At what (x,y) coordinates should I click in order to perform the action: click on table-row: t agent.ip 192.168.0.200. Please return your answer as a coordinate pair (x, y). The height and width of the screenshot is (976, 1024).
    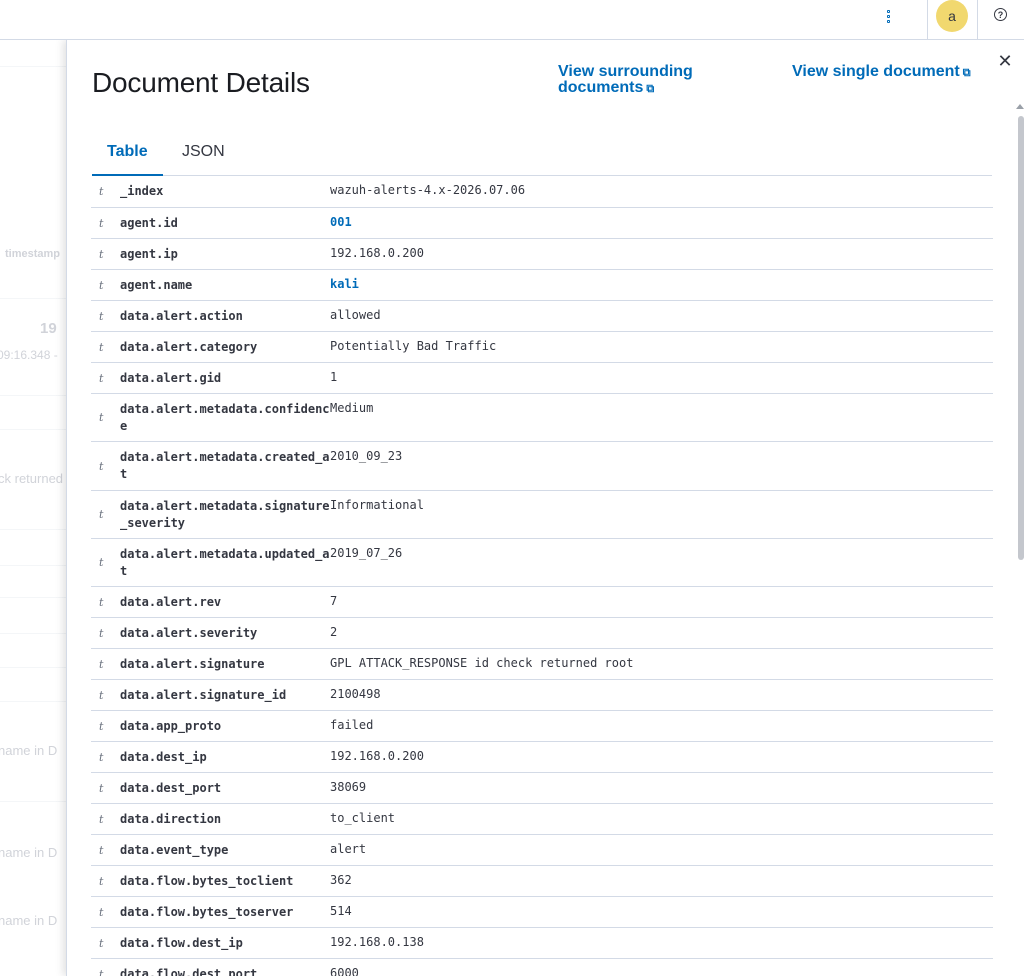
    Looking at the image, I should click on (542, 254).